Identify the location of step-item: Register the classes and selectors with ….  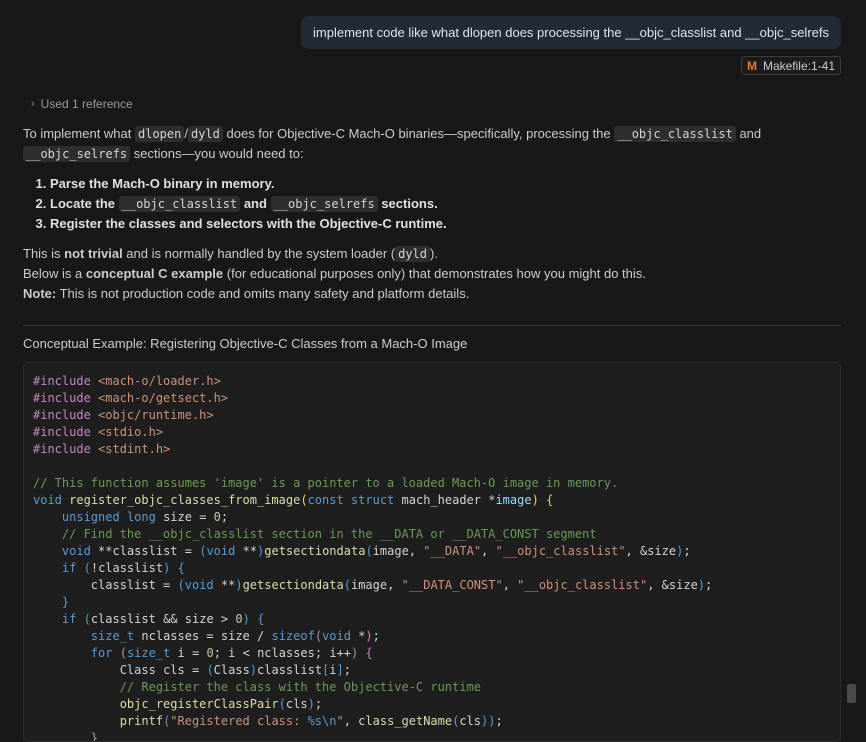
(436, 224).